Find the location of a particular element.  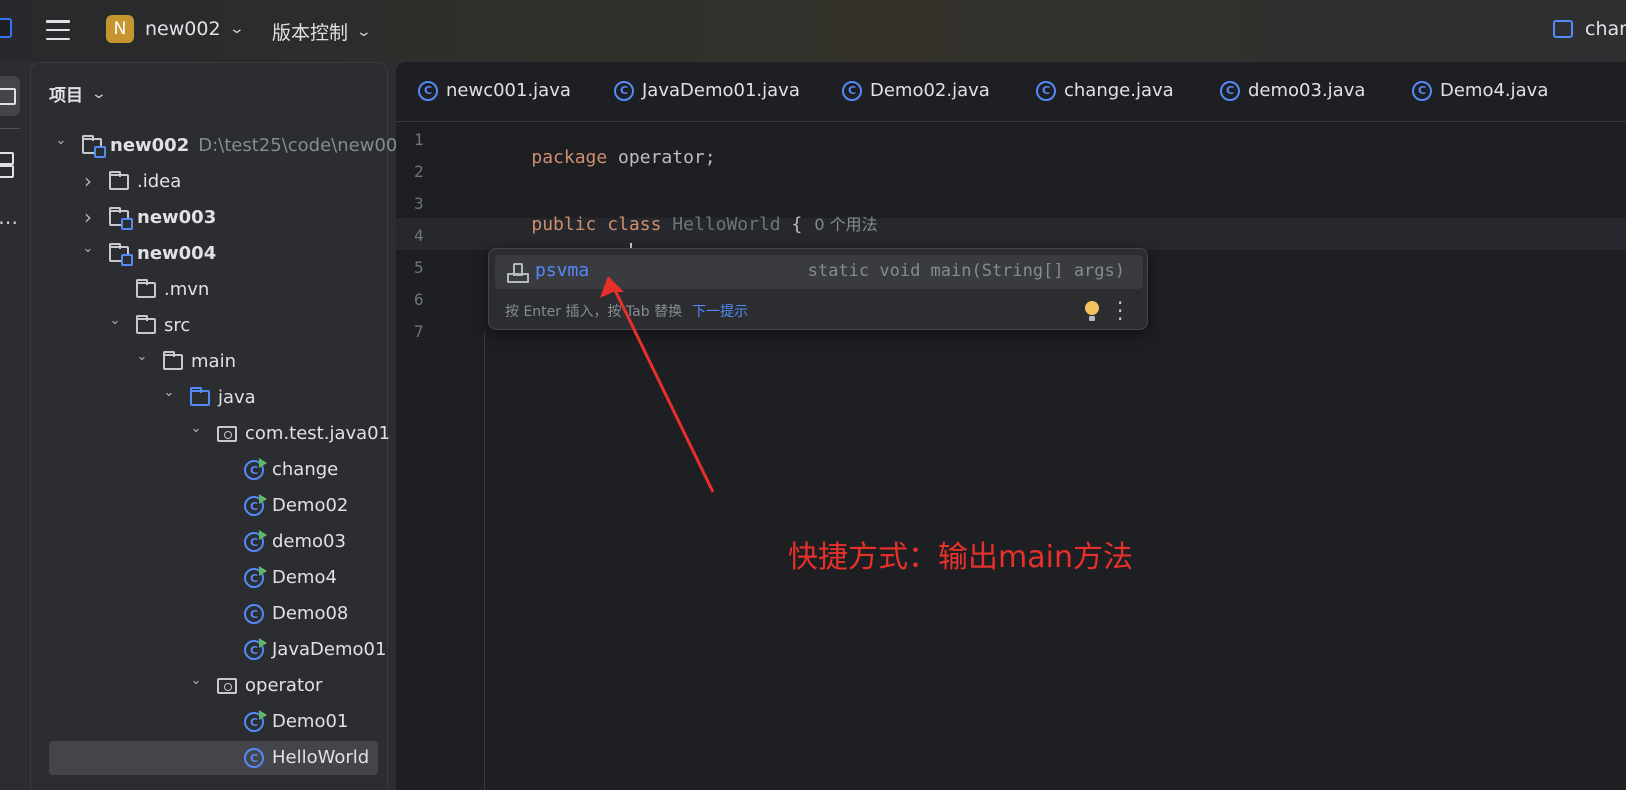

tree-item-path: D:\test25\code\new002 is located at coordinates (303, 145).